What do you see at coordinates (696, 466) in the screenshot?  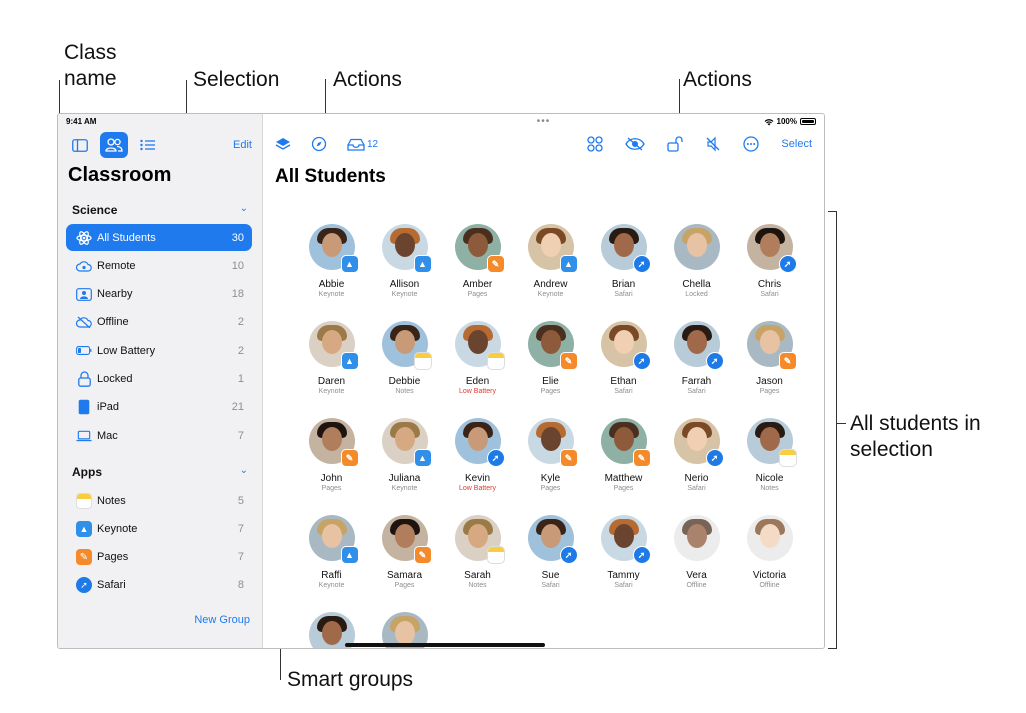 I see `student-tile: ➚ Nerio Safari` at bounding box center [696, 466].